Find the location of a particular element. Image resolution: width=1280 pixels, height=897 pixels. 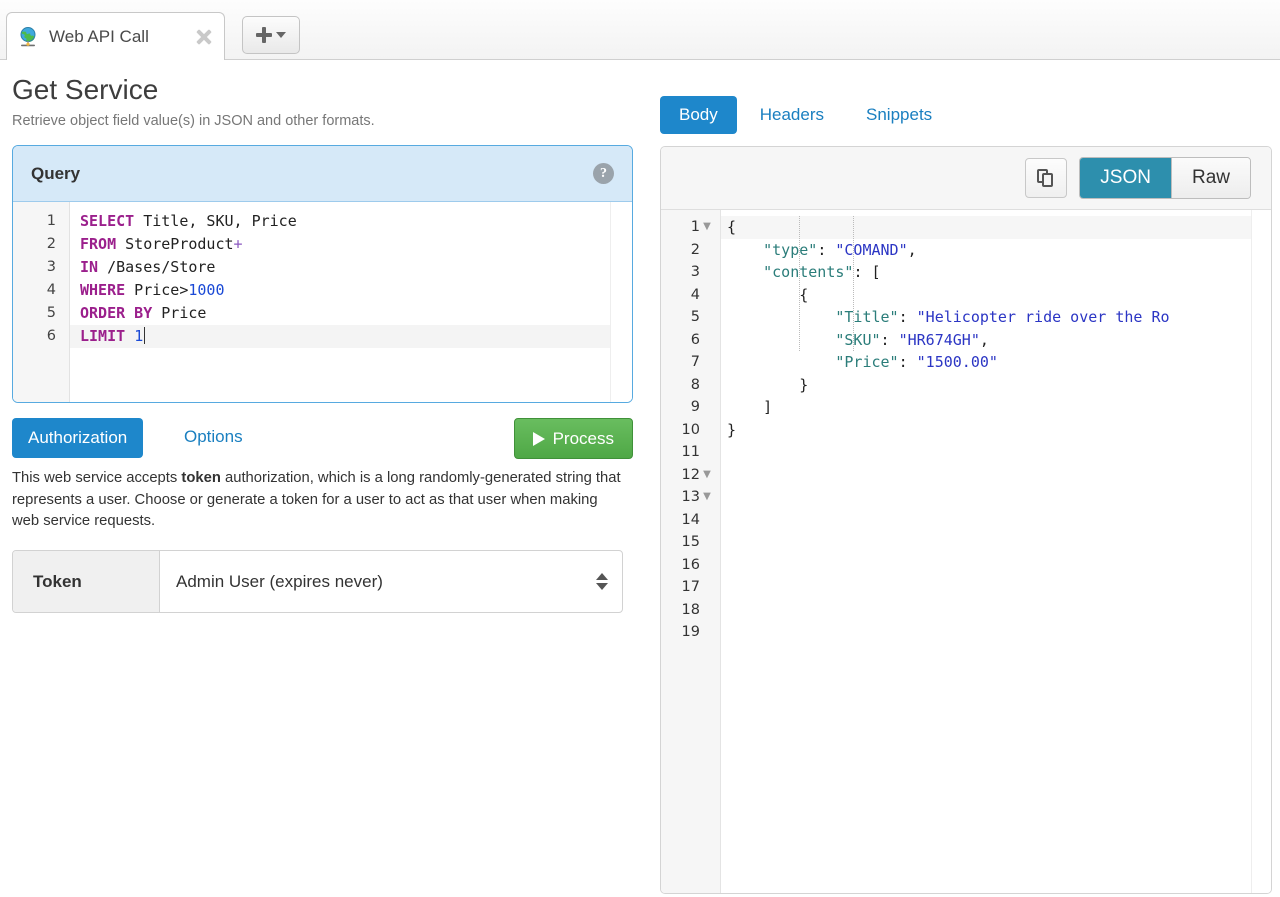

chevron-down-icon is located at coordinates (281, 35).